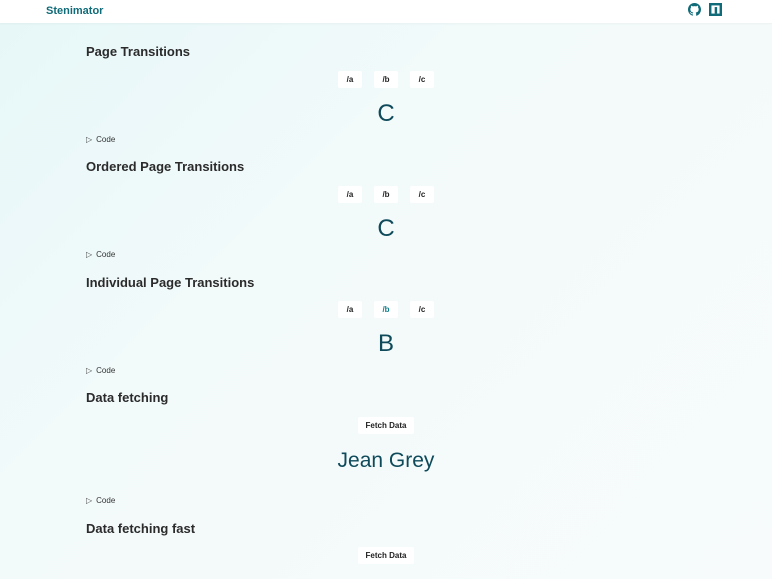  What do you see at coordinates (694, 9) in the screenshot?
I see `github-icon` at bounding box center [694, 9].